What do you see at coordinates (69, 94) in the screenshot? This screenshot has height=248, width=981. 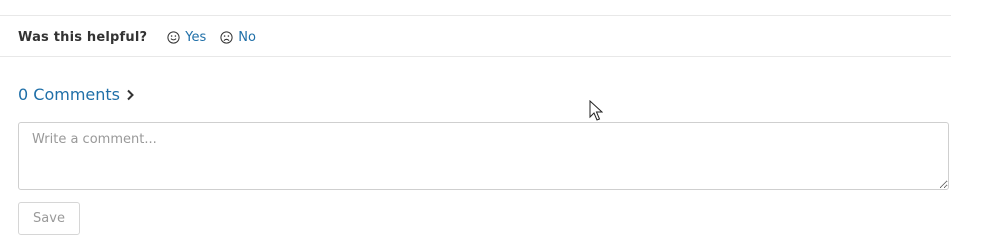 I see `comments-title: 0 Comments` at bounding box center [69, 94].